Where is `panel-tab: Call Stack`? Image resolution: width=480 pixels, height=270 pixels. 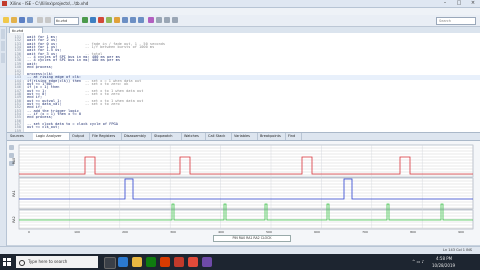
panel-tab: Call Stack is located at coordinates (218, 136).